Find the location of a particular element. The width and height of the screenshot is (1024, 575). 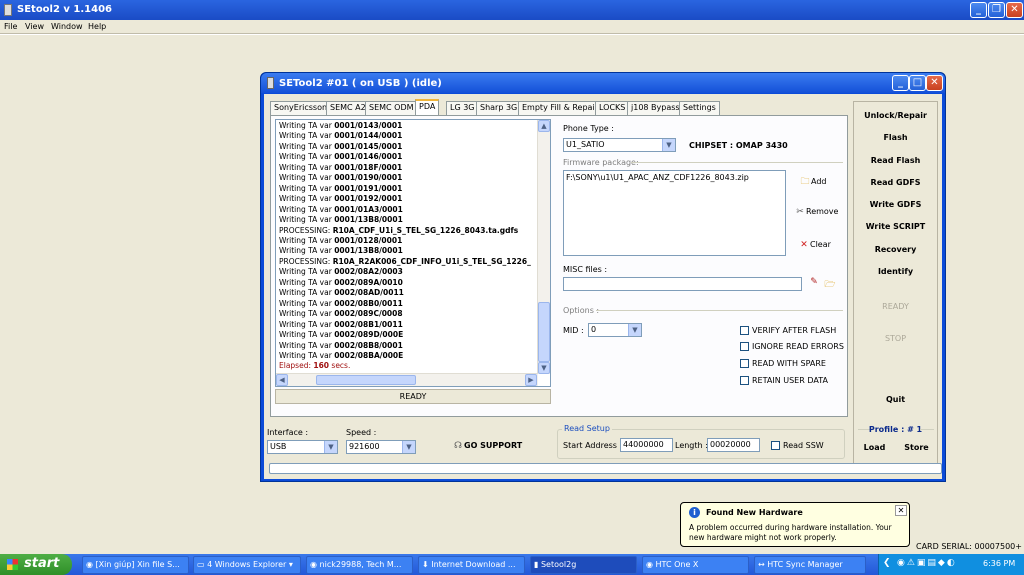

chipset-label: CHIPSET : OMAP 3430 is located at coordinates (738, 145).